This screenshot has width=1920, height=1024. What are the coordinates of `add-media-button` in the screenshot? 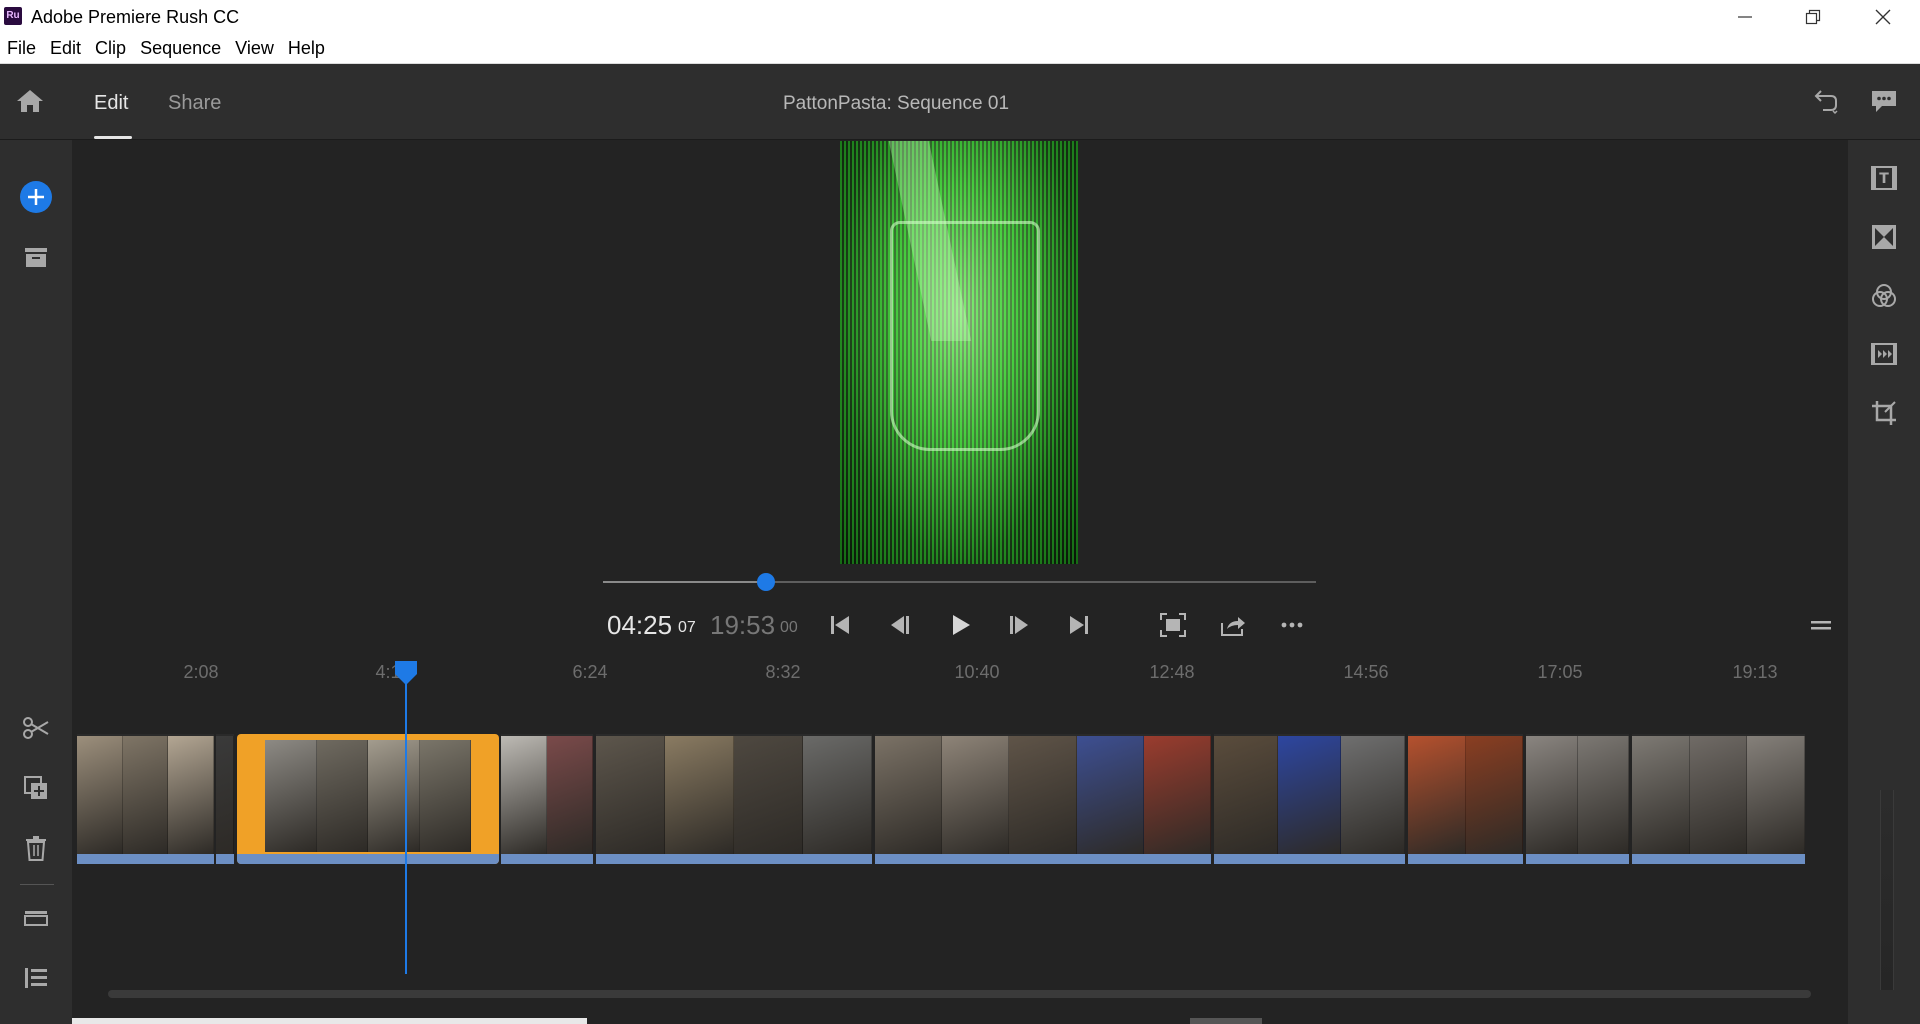 It's located at (36, 197).